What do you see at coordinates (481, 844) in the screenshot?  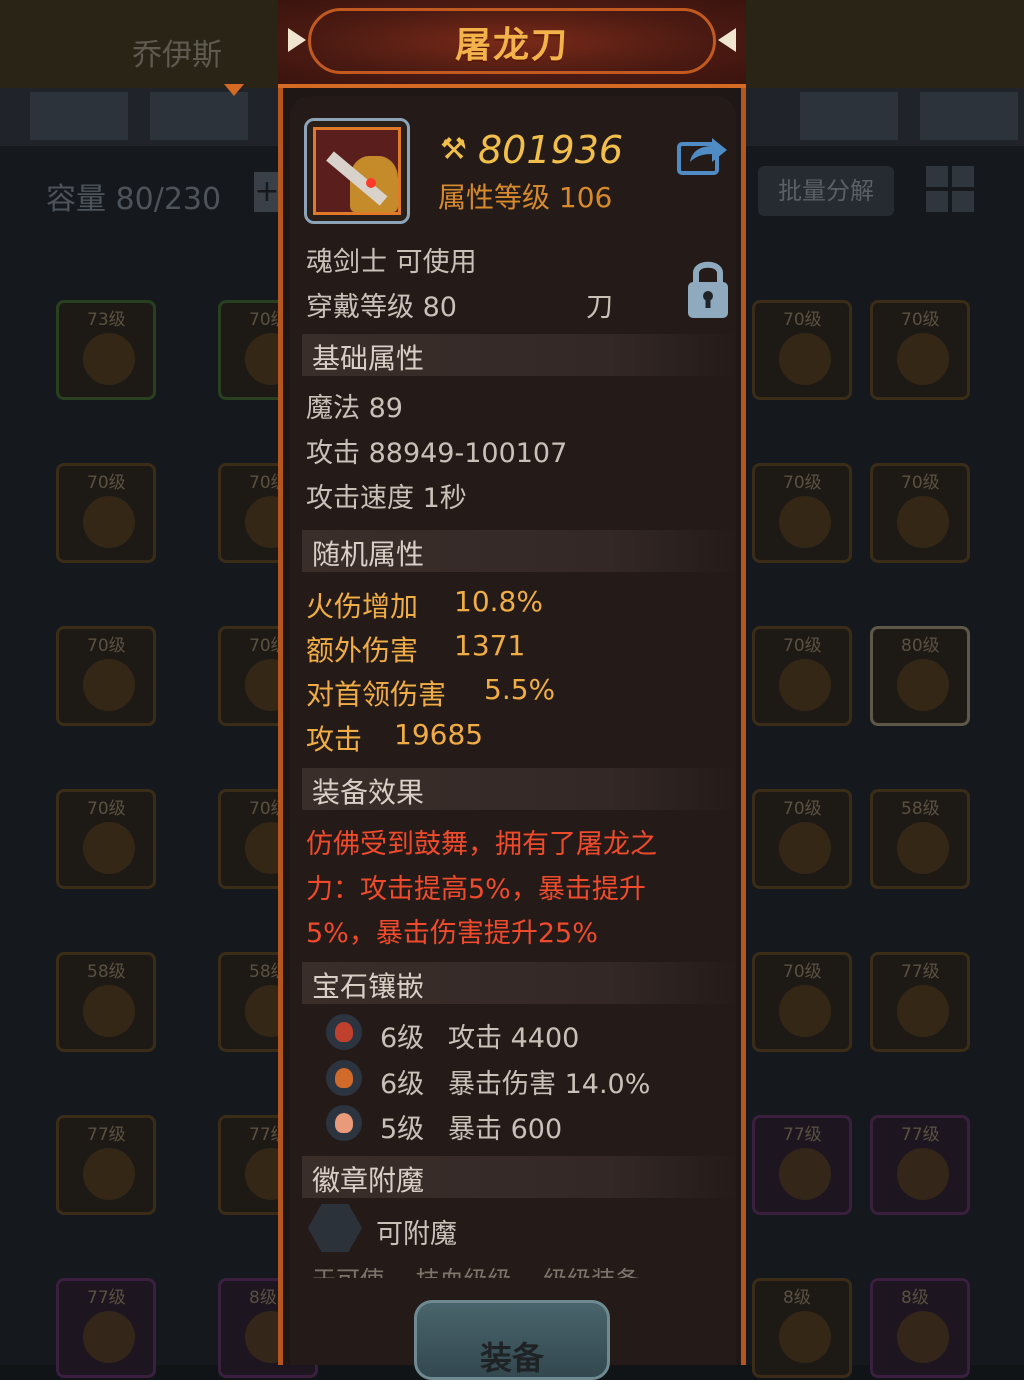 I see `equip-effect-text: 仿佛受到鼓舞，拥有了屠龙之` at bounding box center [481, 844].